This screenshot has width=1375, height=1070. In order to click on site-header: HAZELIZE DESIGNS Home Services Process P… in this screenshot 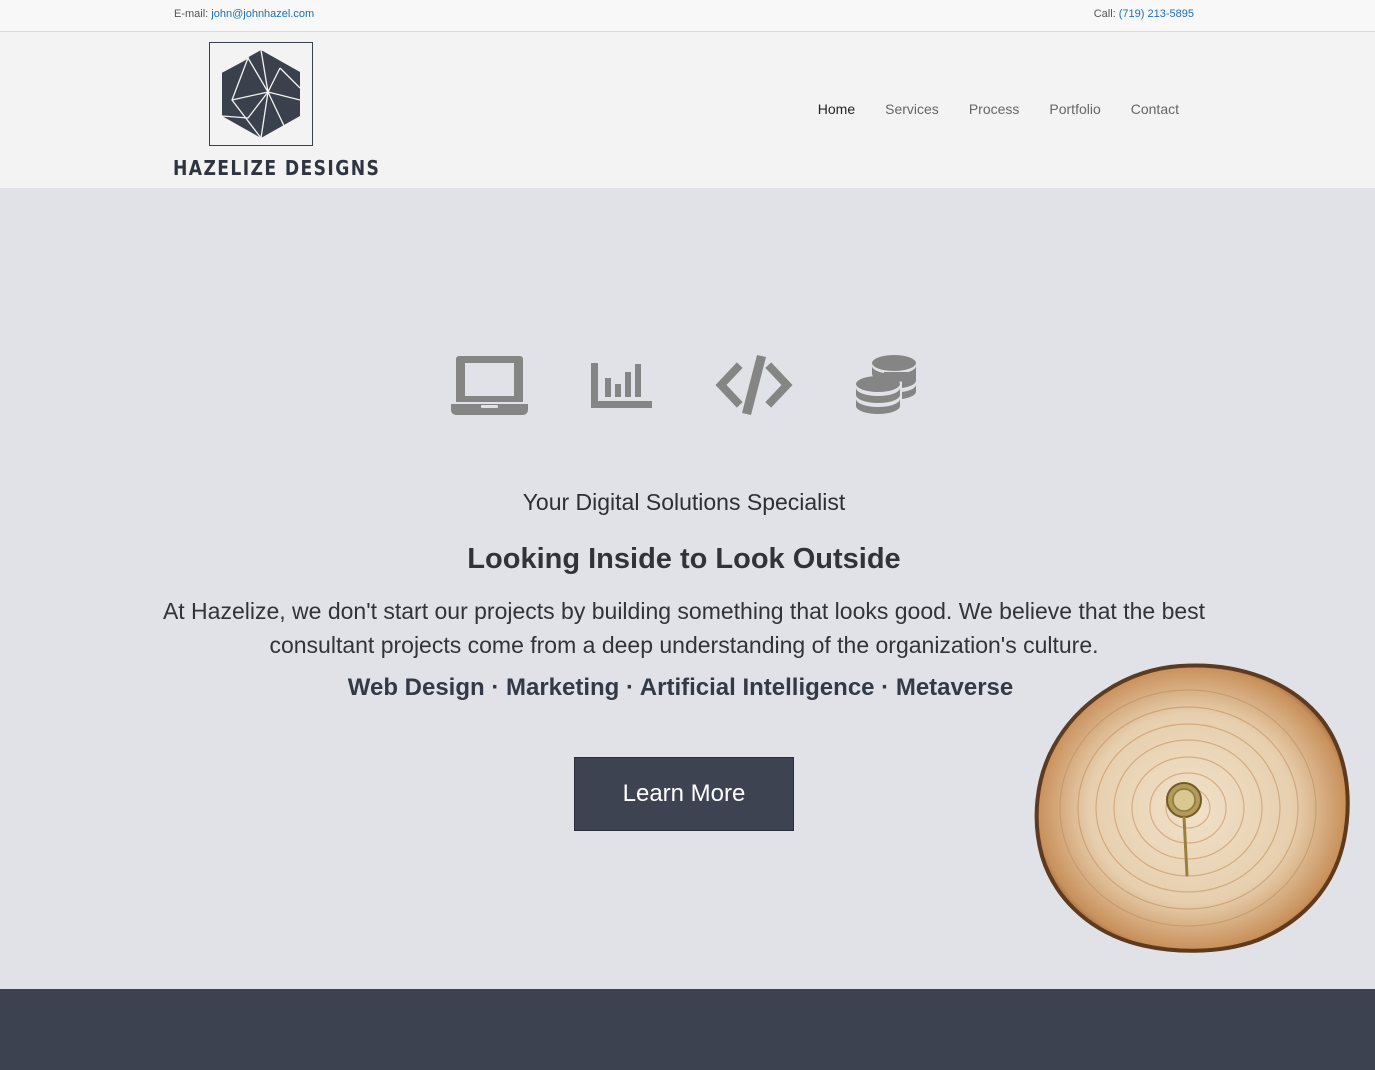, I will do `click(687, 110)`.